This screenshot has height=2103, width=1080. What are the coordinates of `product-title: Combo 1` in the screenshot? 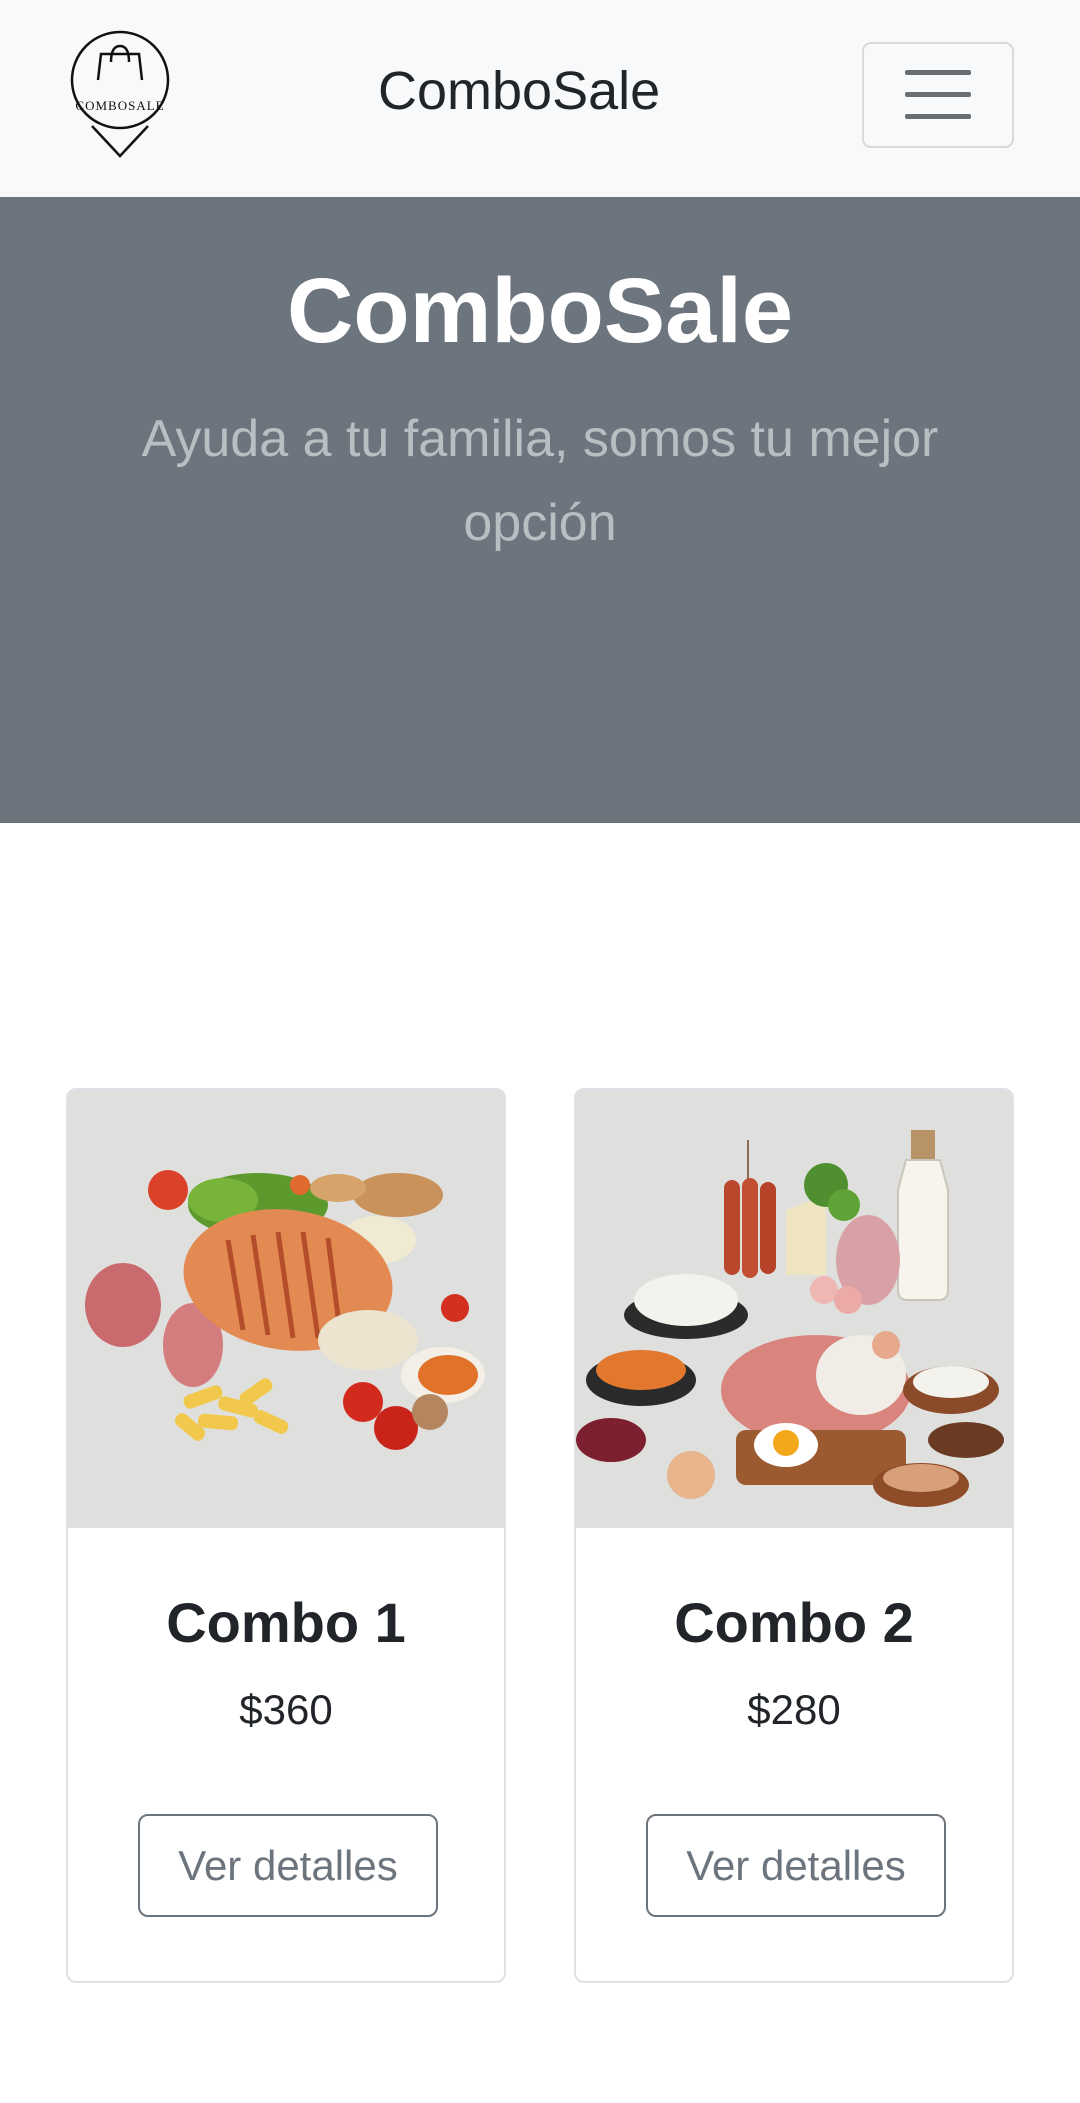 It's located at (286, 1622).